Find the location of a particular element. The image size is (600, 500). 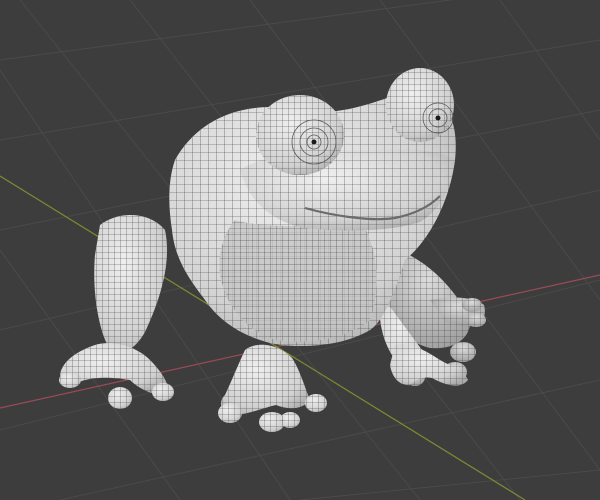

frog-right-pupil is located at coordinates (438, 118).